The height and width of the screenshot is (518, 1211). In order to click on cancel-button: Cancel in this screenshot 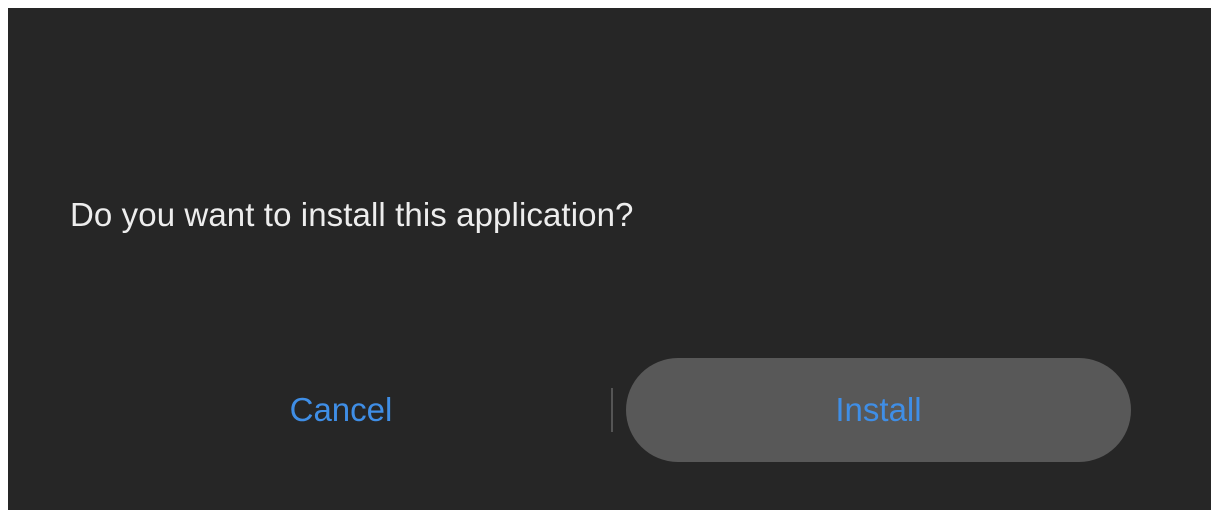, I will do `click(341, 410)`.